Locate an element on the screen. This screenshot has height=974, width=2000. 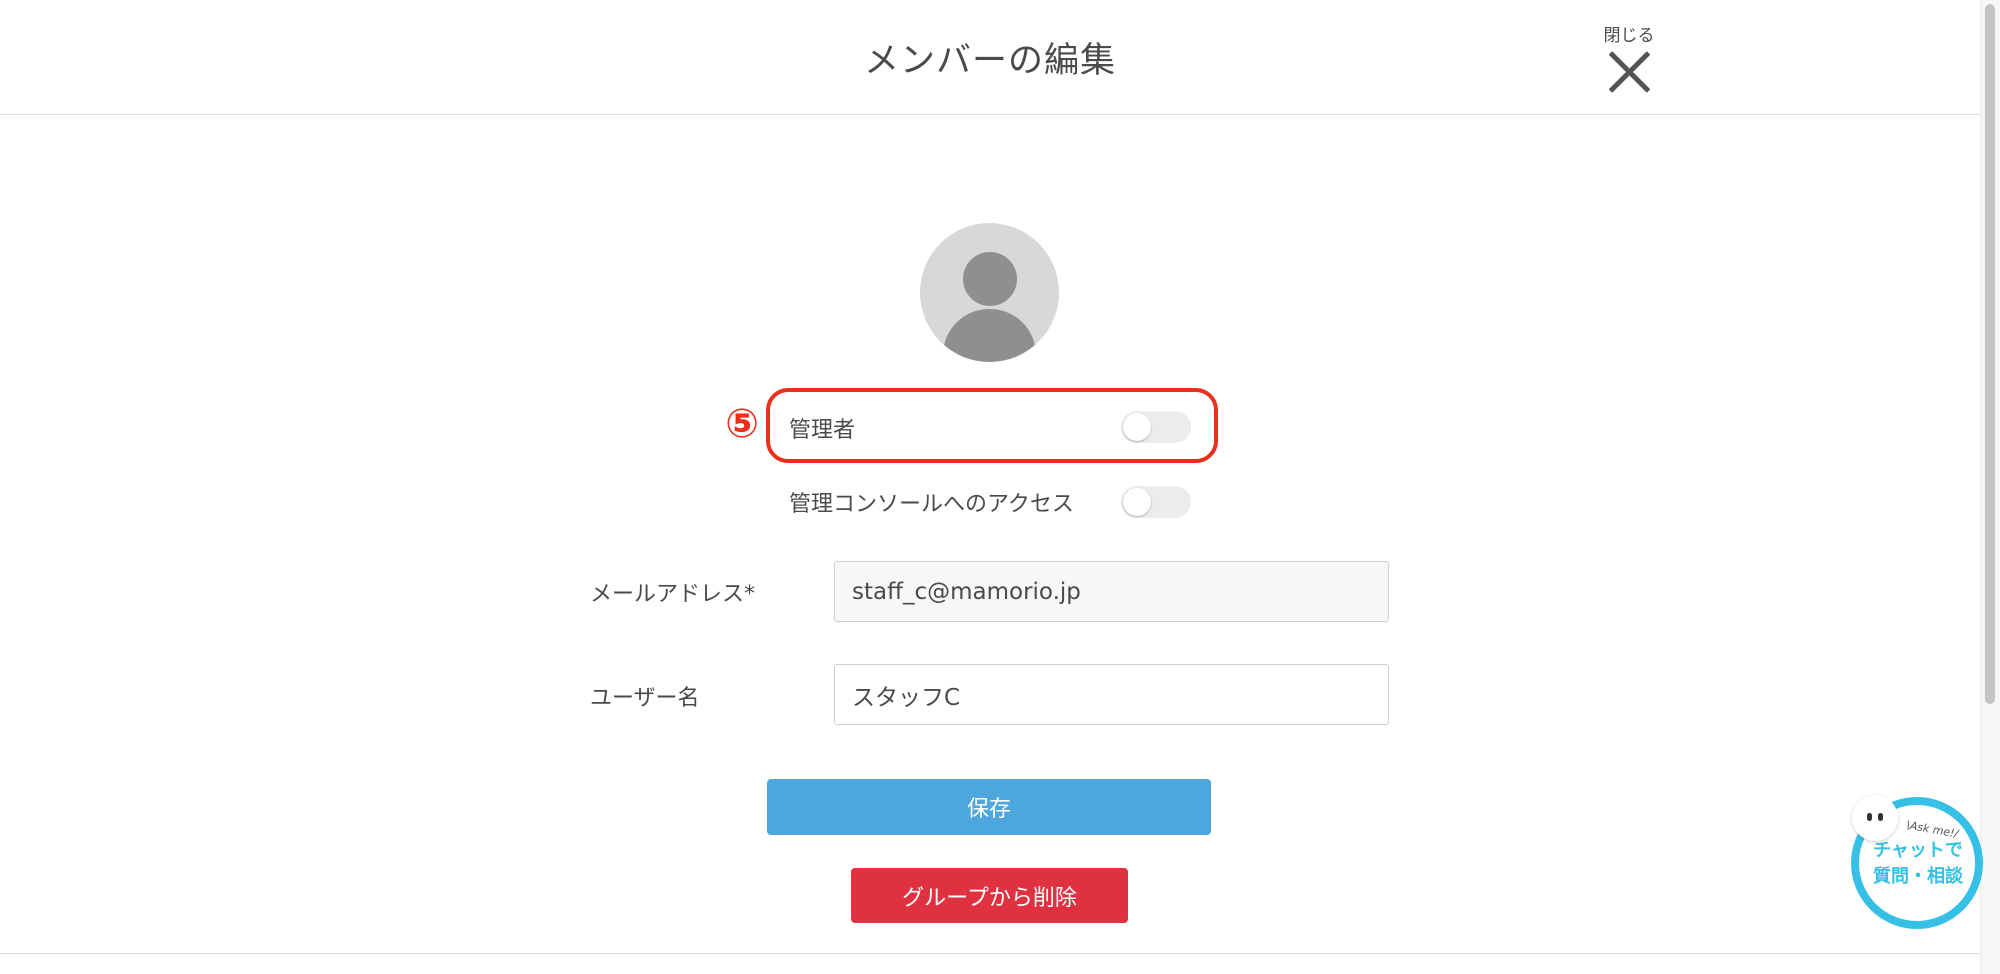
scrollbar-thumb is located at coordinates (1990, 354).